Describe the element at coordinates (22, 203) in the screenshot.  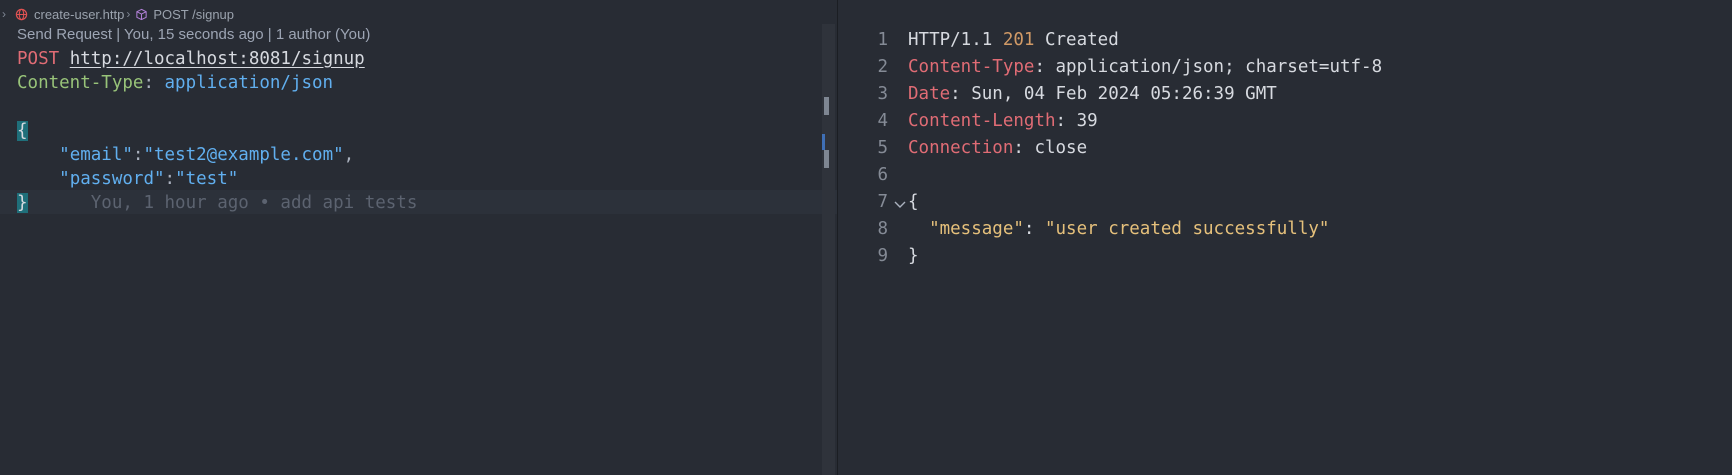
I see `close-brace: }` at that location.